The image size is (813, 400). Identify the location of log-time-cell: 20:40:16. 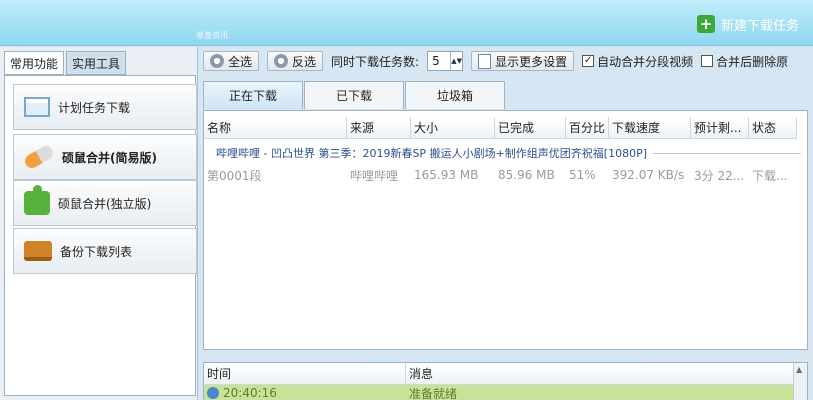
(305, 392).